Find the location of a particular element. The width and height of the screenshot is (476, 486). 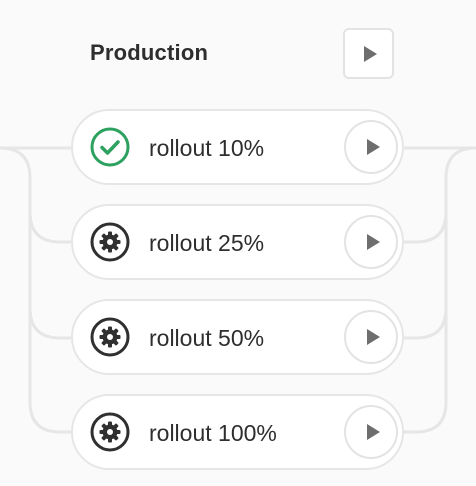

job-rollout-10: rollout 10% is located at coordinates (237, 147).